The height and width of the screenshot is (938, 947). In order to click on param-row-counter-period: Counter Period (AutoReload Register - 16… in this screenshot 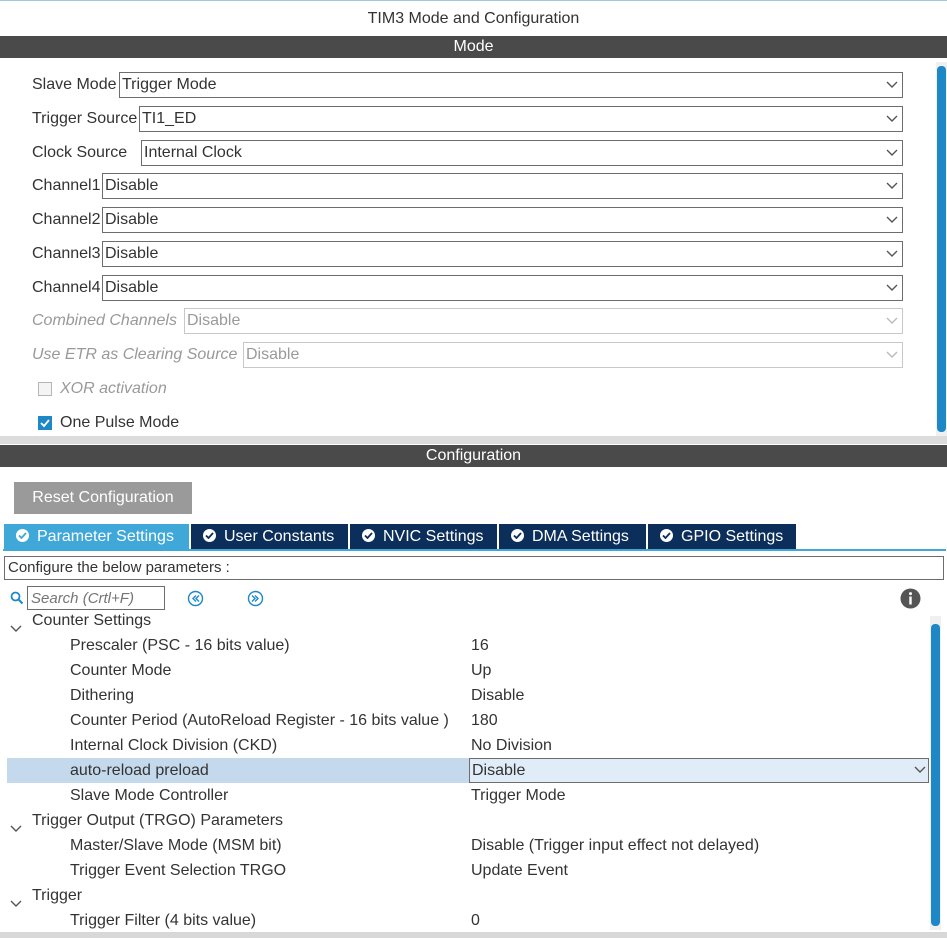, I will do `click(465, 720)`.